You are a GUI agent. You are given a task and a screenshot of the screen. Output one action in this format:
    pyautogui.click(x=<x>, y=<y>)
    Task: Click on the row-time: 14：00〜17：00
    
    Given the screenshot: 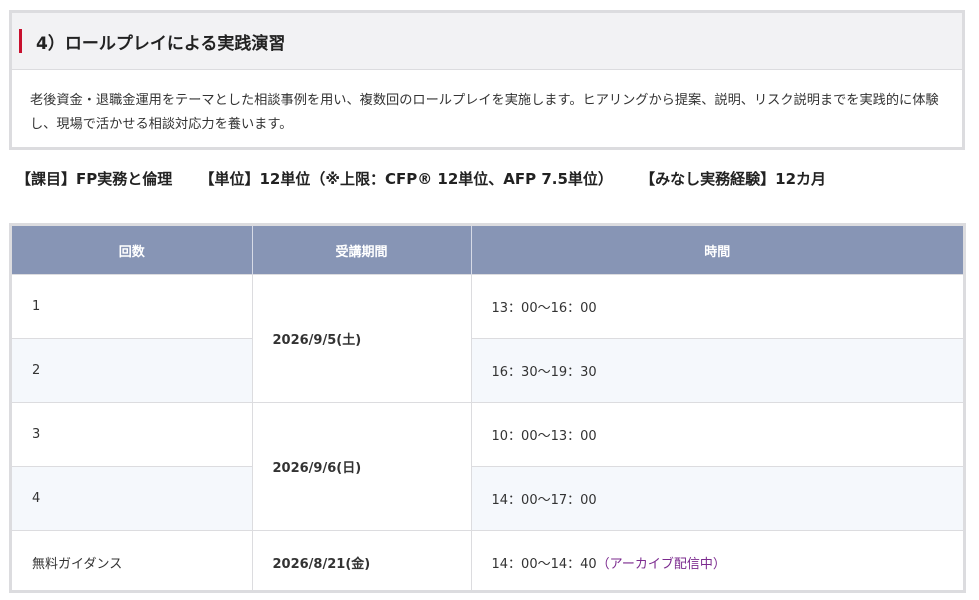 What is the action you would take?
    pyautogui.click(x=717, y=498)
    